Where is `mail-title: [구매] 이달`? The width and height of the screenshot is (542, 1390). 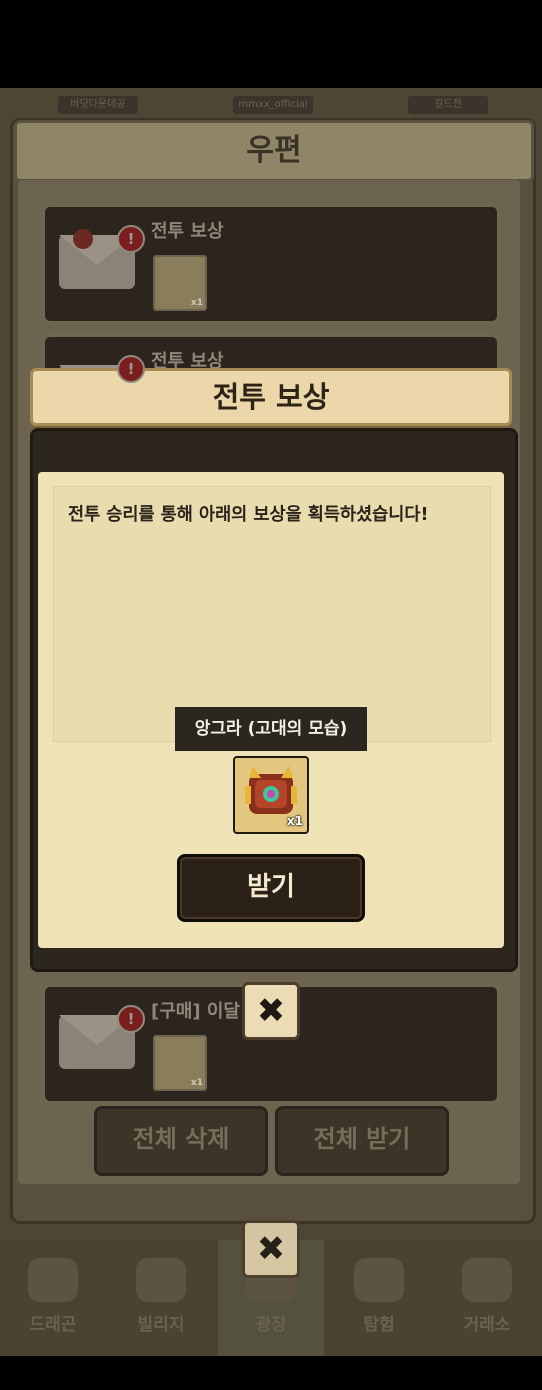
mail-title: [구매] 이달 is located at coordinates (195, 1011).